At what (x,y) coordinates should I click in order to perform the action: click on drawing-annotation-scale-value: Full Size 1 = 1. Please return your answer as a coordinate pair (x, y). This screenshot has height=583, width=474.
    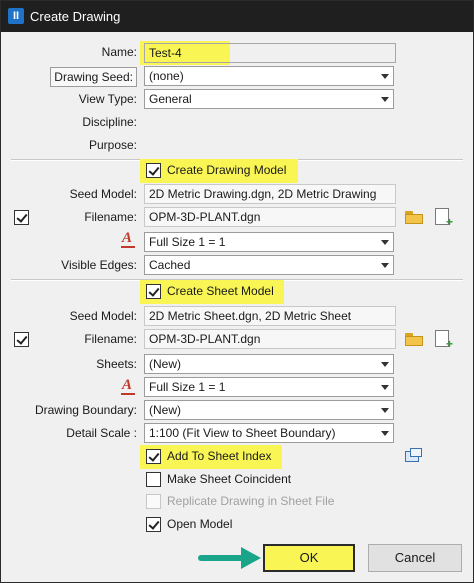
    Looking at the image, I should click on (187, 242).